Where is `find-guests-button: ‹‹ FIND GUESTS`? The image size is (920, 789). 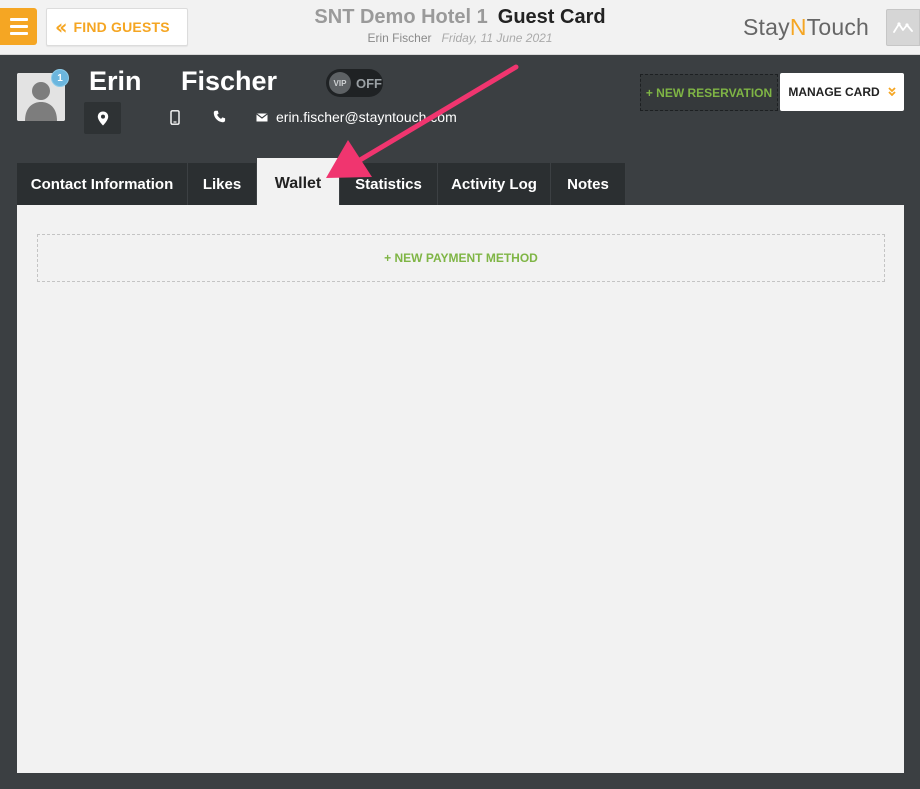
find-guests-button: ‹‹ FIND GUESTS is located at coordinates (117, 27).